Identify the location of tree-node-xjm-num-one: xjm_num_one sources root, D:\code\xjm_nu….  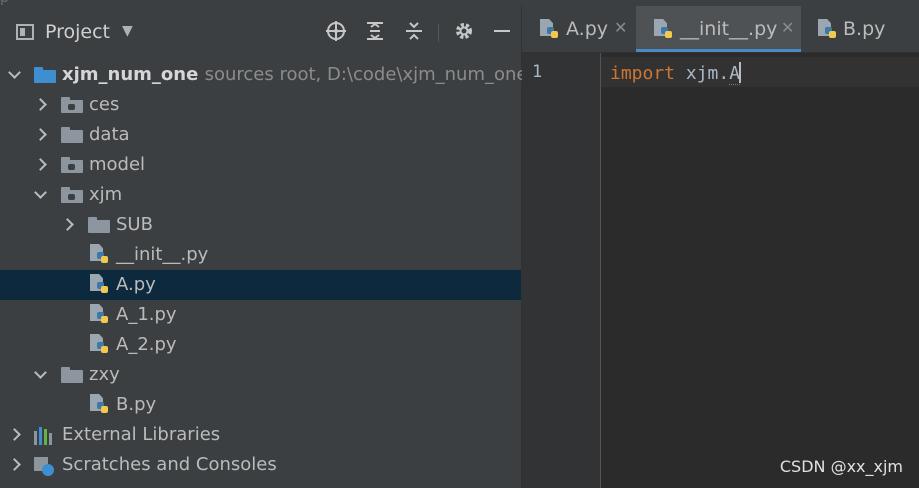
(264, 75).